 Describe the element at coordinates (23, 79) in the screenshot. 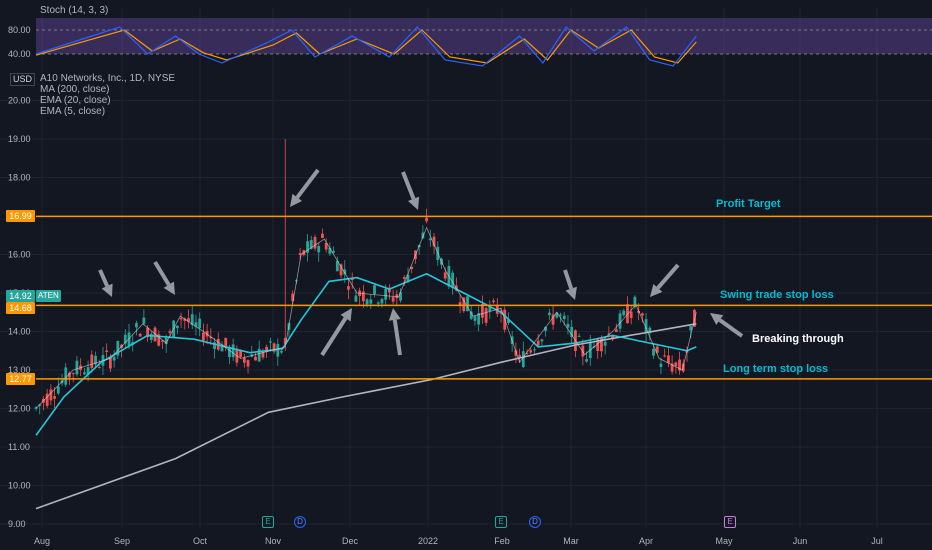

I see `currency-badge: USD` at that location.